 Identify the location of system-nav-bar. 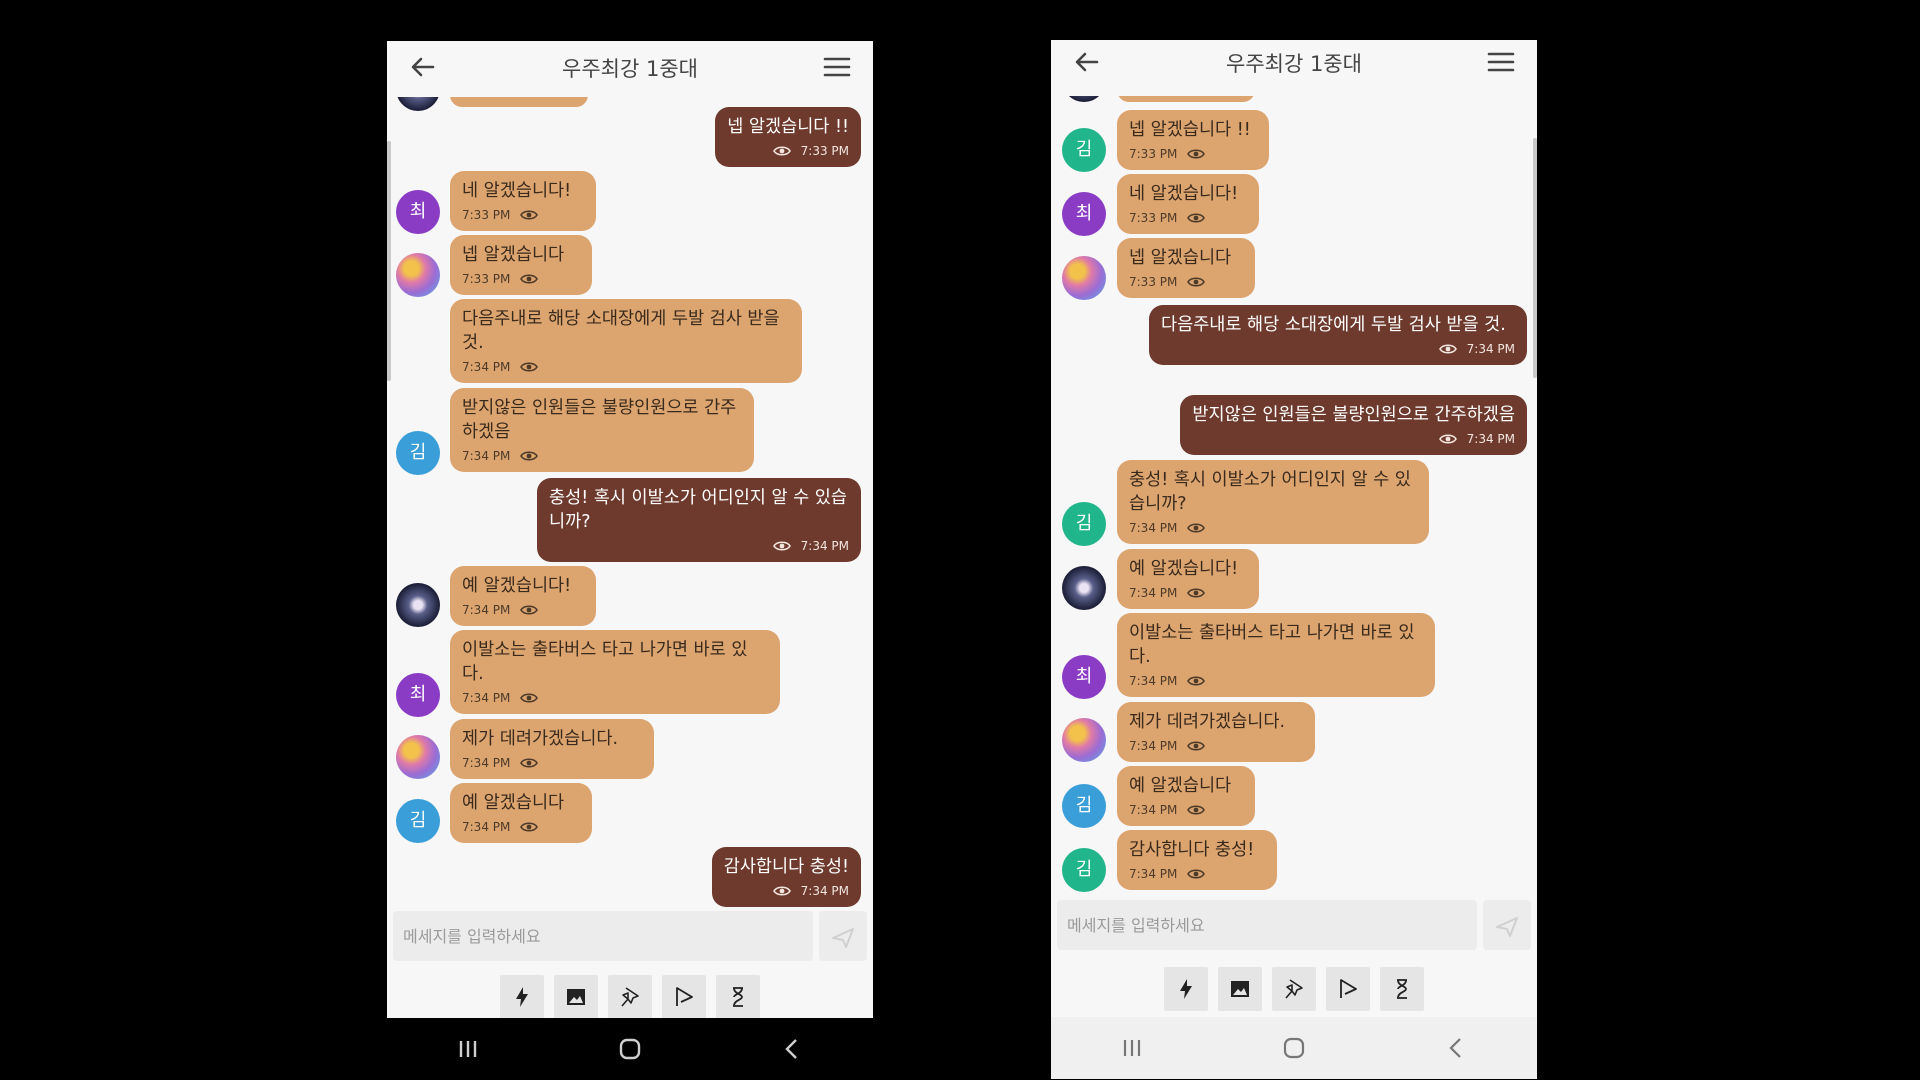
(630, 1049).